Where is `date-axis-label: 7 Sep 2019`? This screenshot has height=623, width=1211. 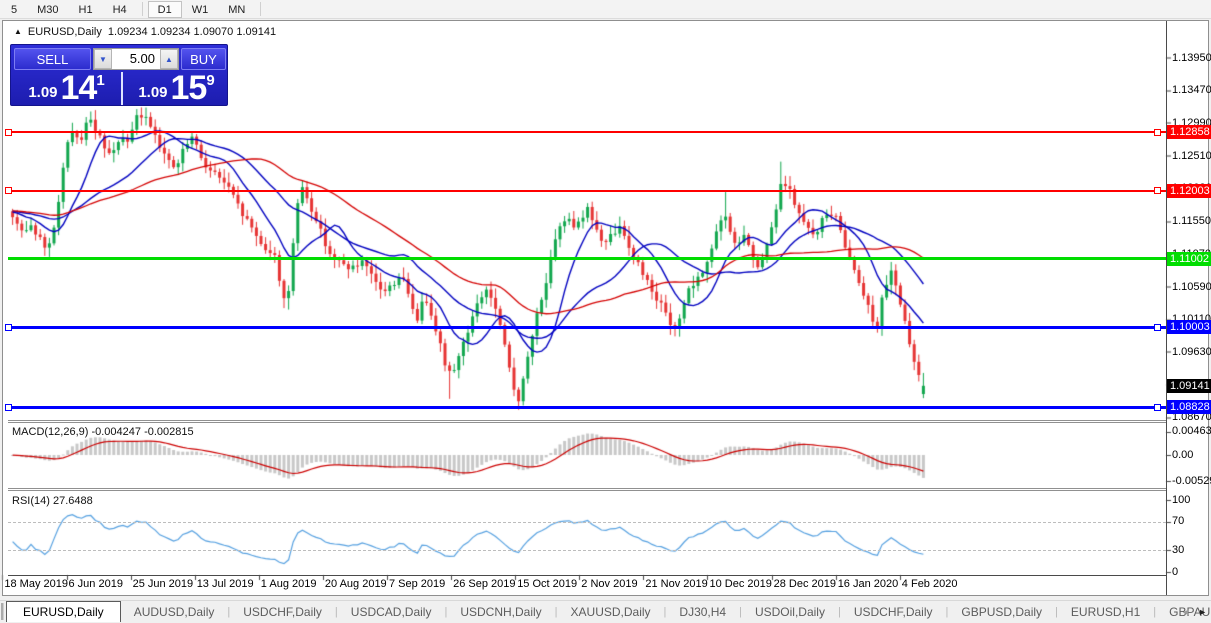 date-axis-label: 7 Sep 2019 is located at coordinates (417, 584).